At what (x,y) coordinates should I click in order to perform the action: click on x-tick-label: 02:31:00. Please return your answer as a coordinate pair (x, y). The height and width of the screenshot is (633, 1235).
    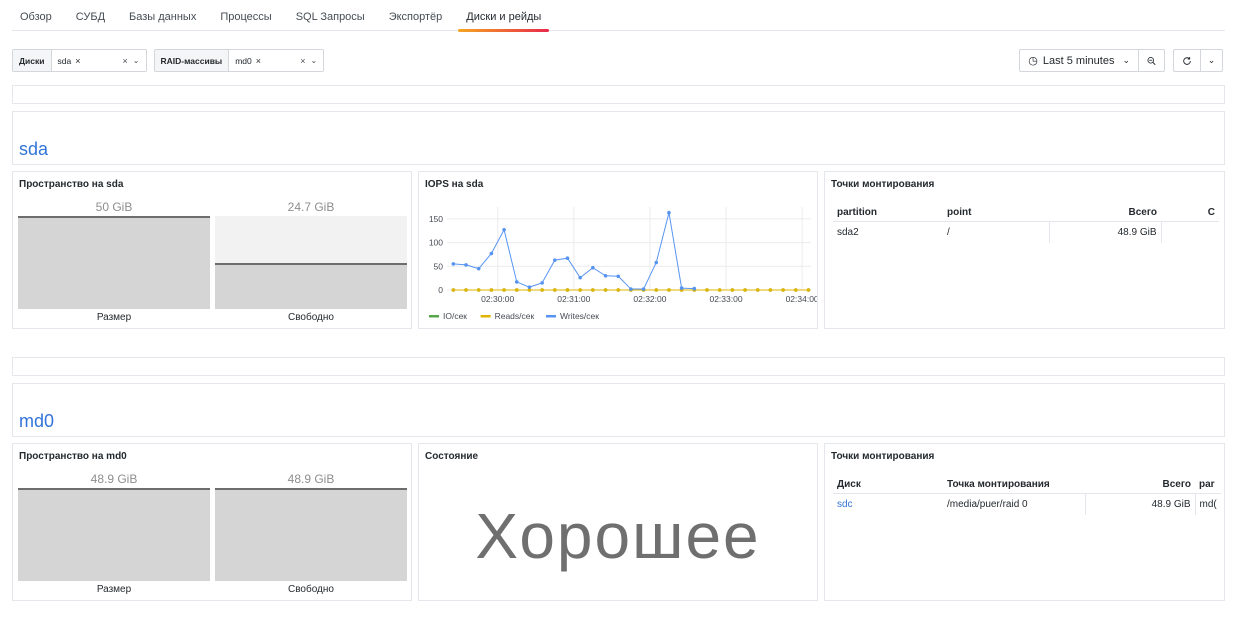
    Looking at the image, I should click on (573, 299).